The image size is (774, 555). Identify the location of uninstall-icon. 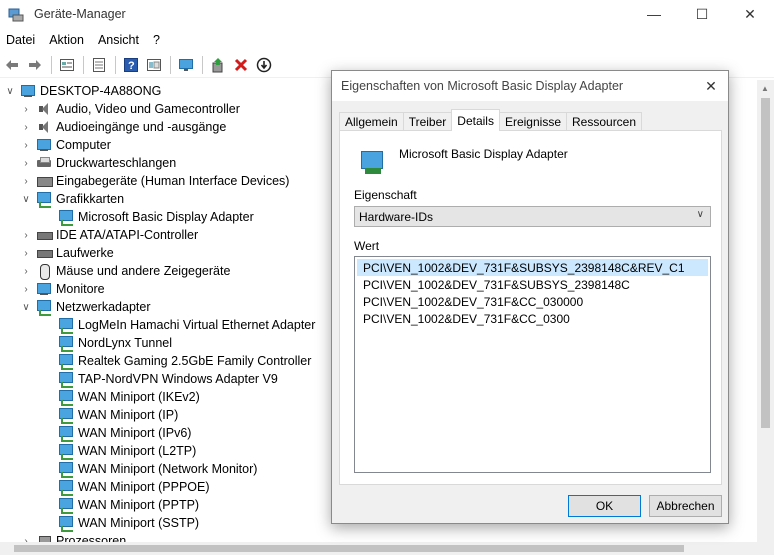
(241, 65).